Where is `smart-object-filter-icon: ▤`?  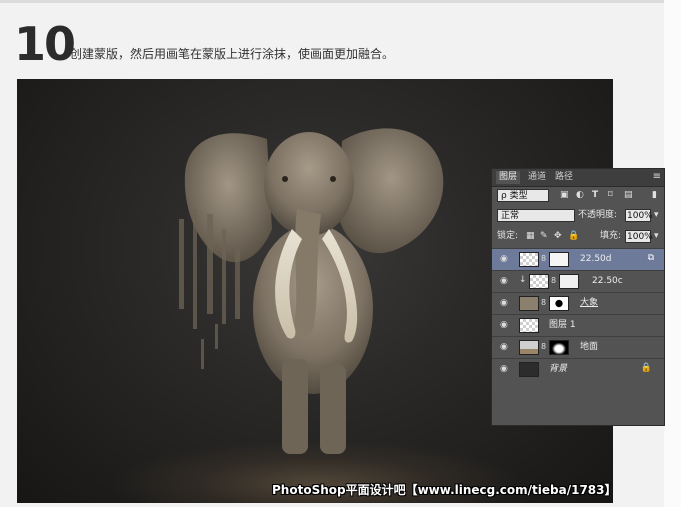
smart-object-filter-icon: ▤ is located at coordinates (628, 195).